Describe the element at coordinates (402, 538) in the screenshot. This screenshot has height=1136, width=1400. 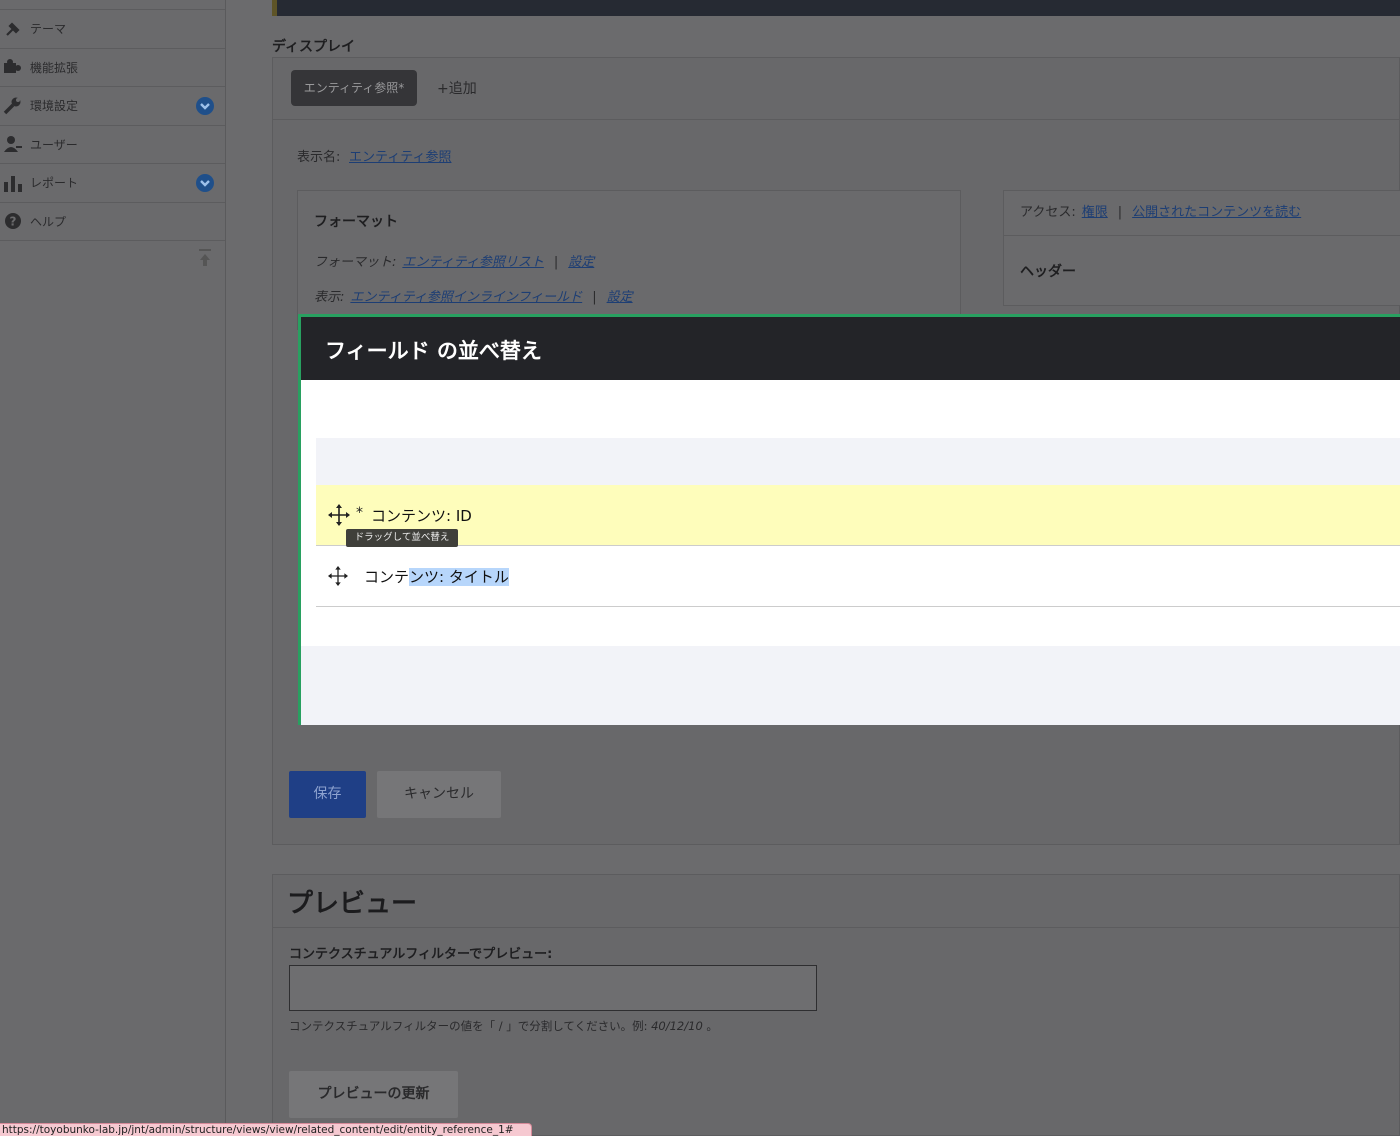
I see `drag-tooltip: ドラッグして並べ替え` at that location.